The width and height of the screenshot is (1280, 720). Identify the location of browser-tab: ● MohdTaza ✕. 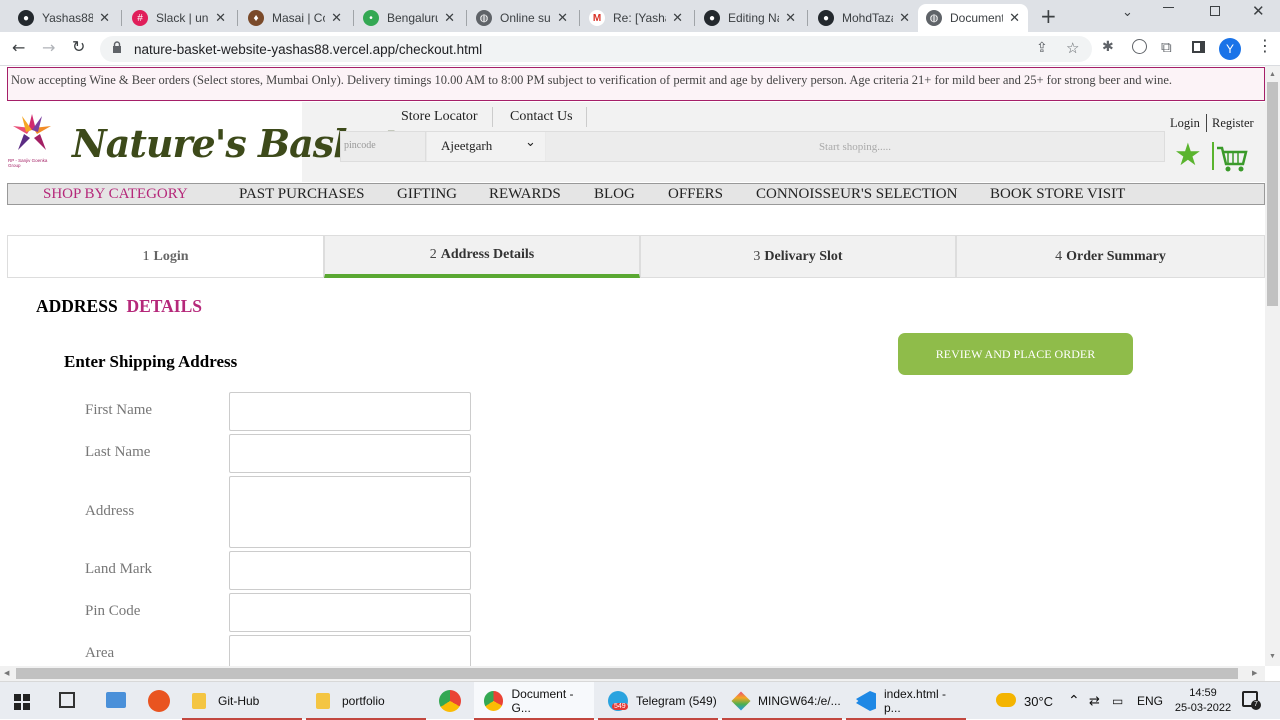
(864, 18).